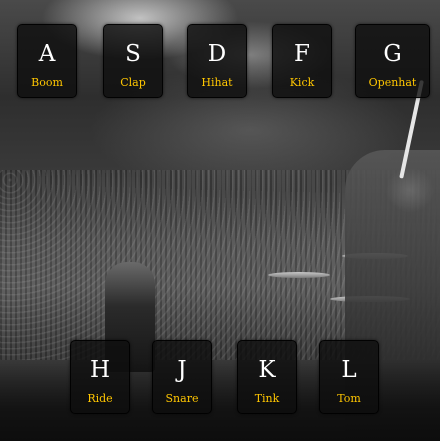 The image size is (440, 441). I want to click on pad-key: A, so click(47, 54).